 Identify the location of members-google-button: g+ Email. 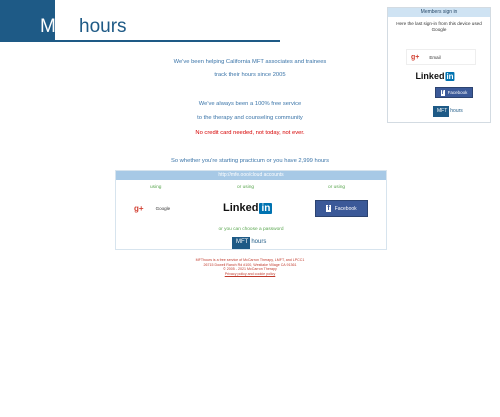
(441, 57).